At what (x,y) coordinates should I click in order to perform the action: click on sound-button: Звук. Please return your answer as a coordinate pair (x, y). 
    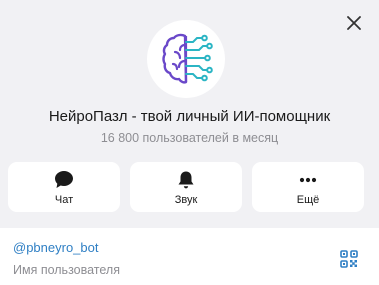
    Looking at the image, I should click on (186, 187).